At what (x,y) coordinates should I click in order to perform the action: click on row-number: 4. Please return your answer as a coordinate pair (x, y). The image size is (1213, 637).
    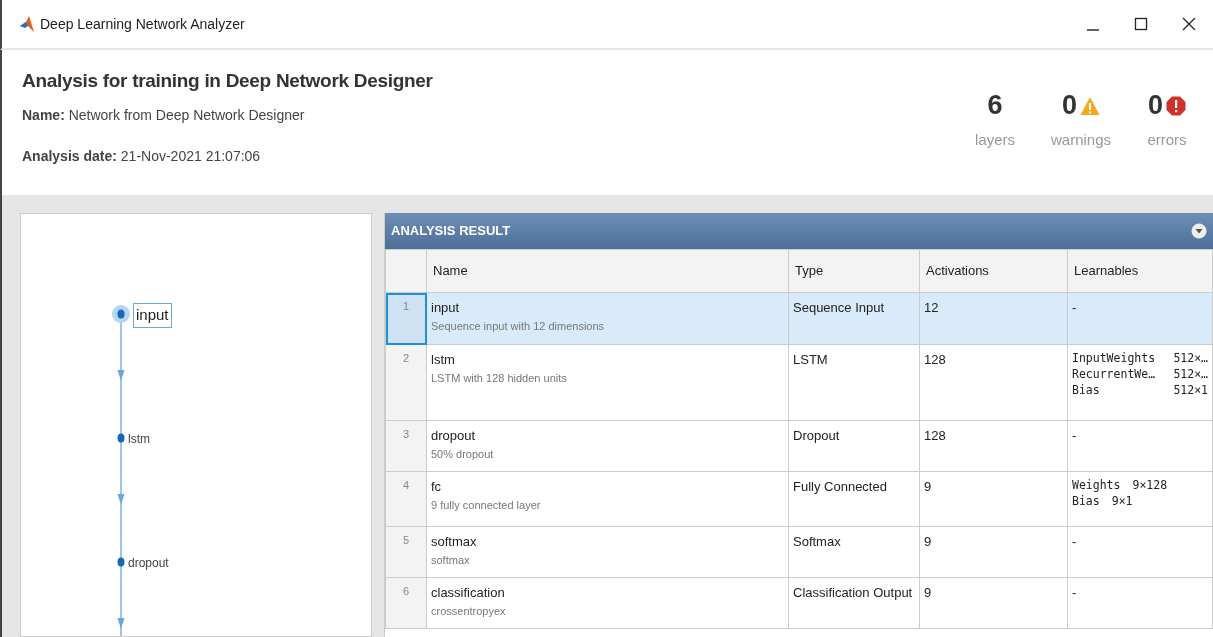
    Looking at the image, I should click on (406, 499).